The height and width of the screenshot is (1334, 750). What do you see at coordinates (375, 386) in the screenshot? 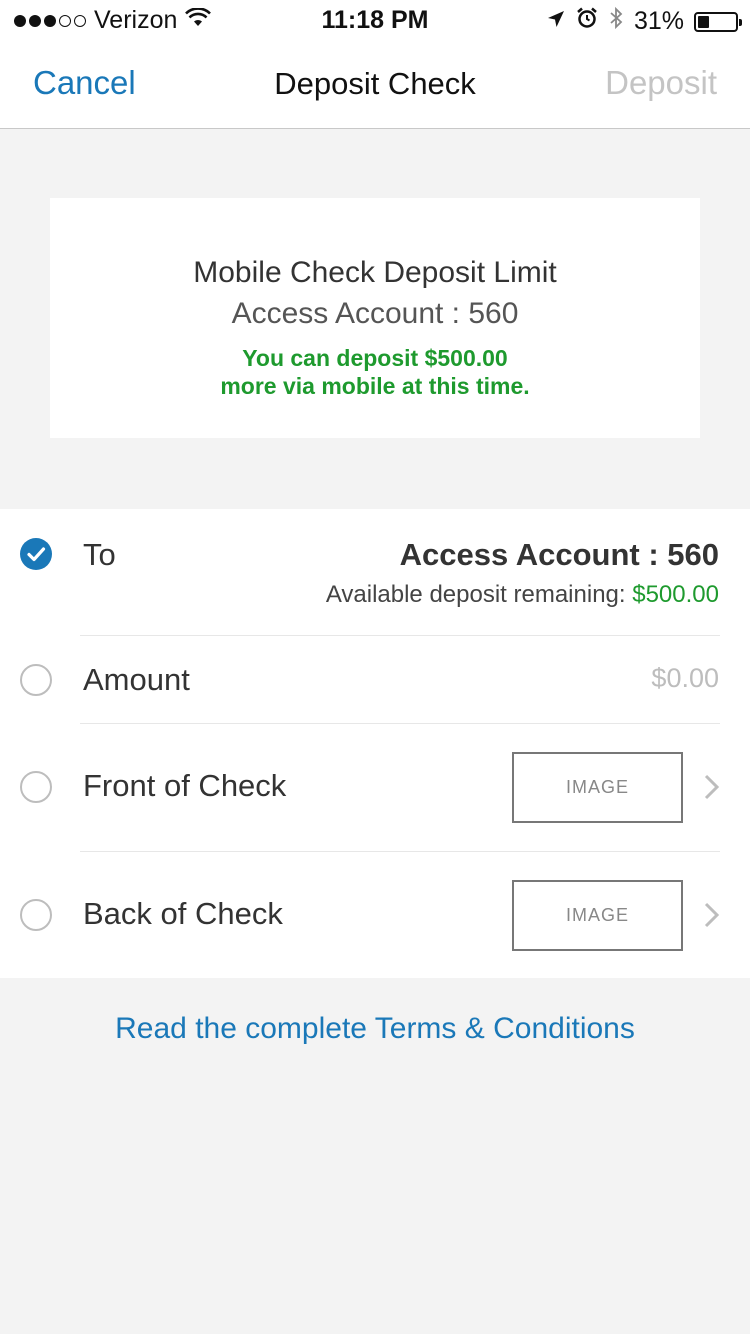
I see `limit-message-line-2: more via mobile at this time.` at bounding box center [375, 386].